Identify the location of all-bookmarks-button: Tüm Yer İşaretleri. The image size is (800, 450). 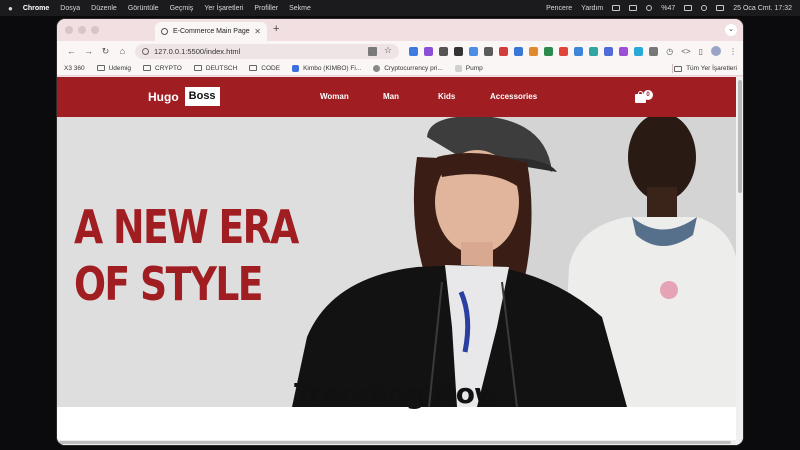
(705, 68).